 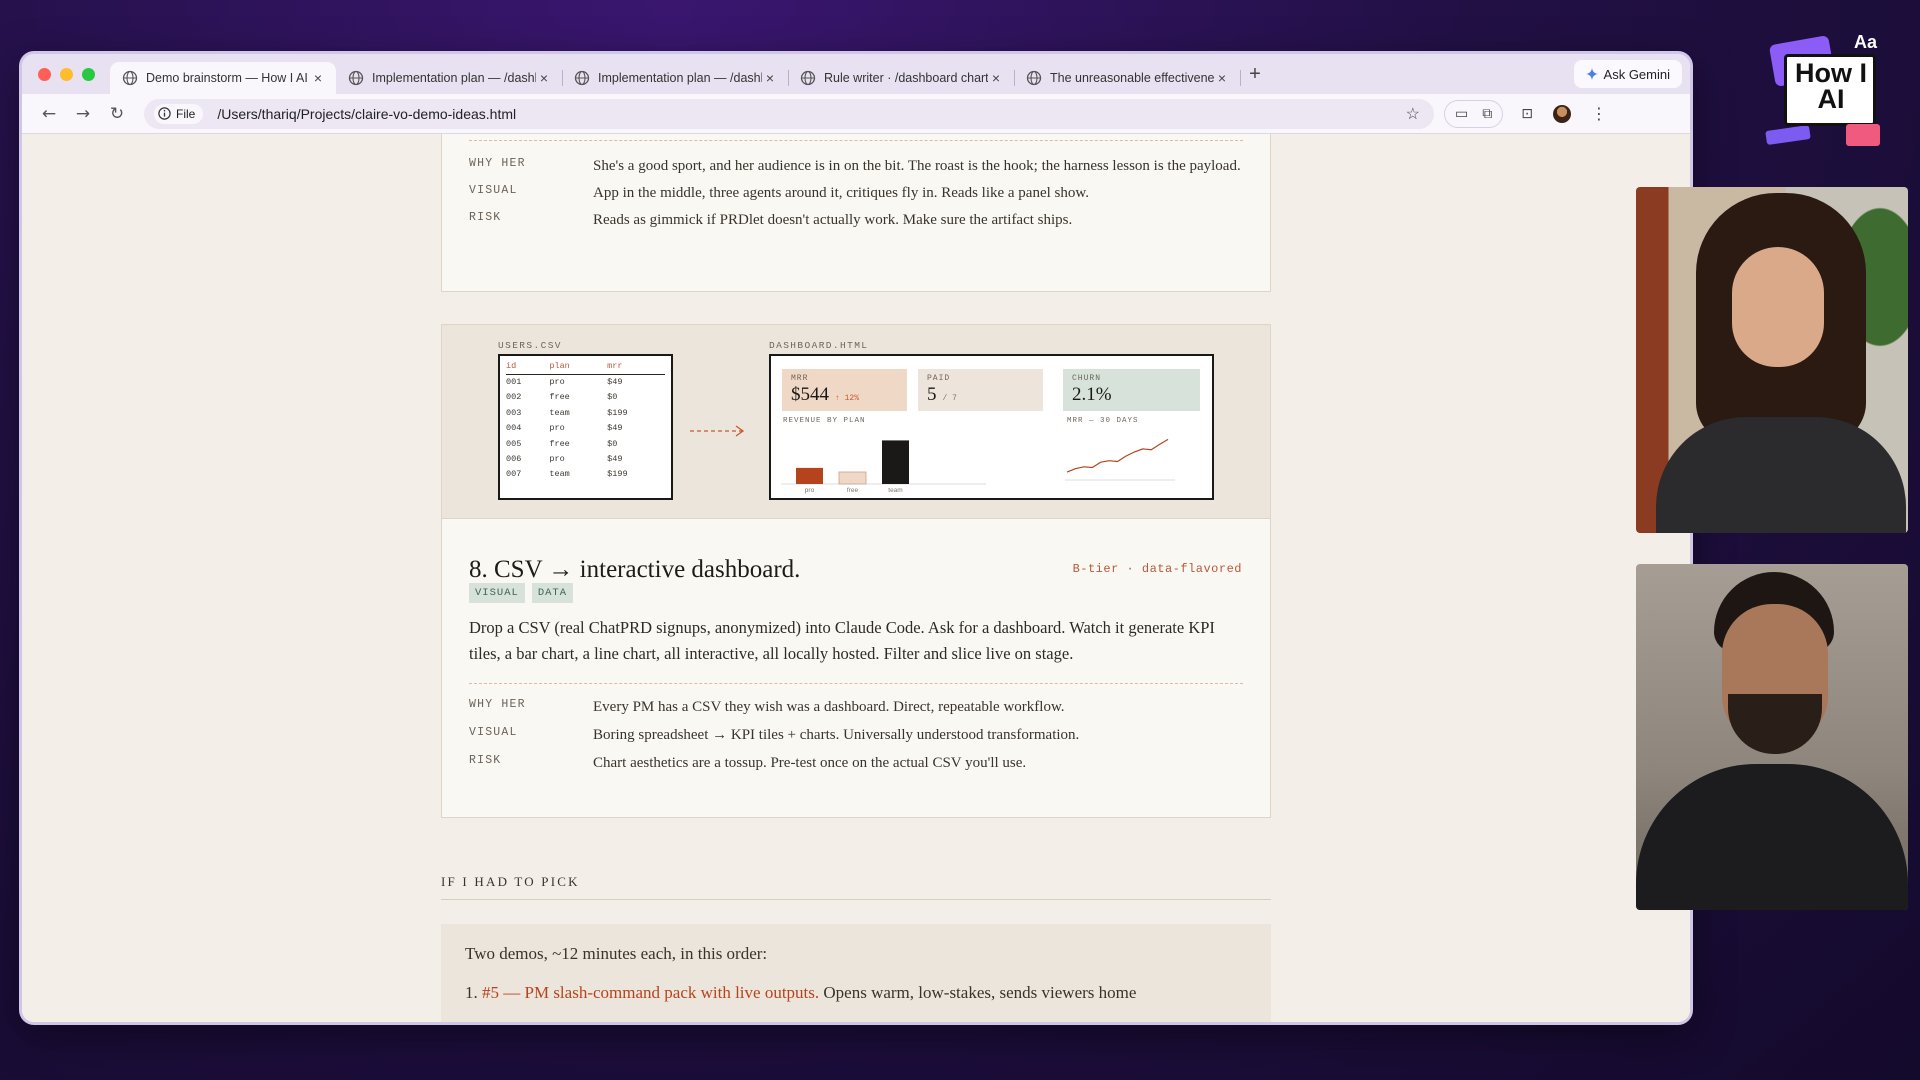 What do you see at coordinates (1413, 114) in the screenshot?
I see `bookmark-star-icon: ☆` at bounding box center [1413, 114].